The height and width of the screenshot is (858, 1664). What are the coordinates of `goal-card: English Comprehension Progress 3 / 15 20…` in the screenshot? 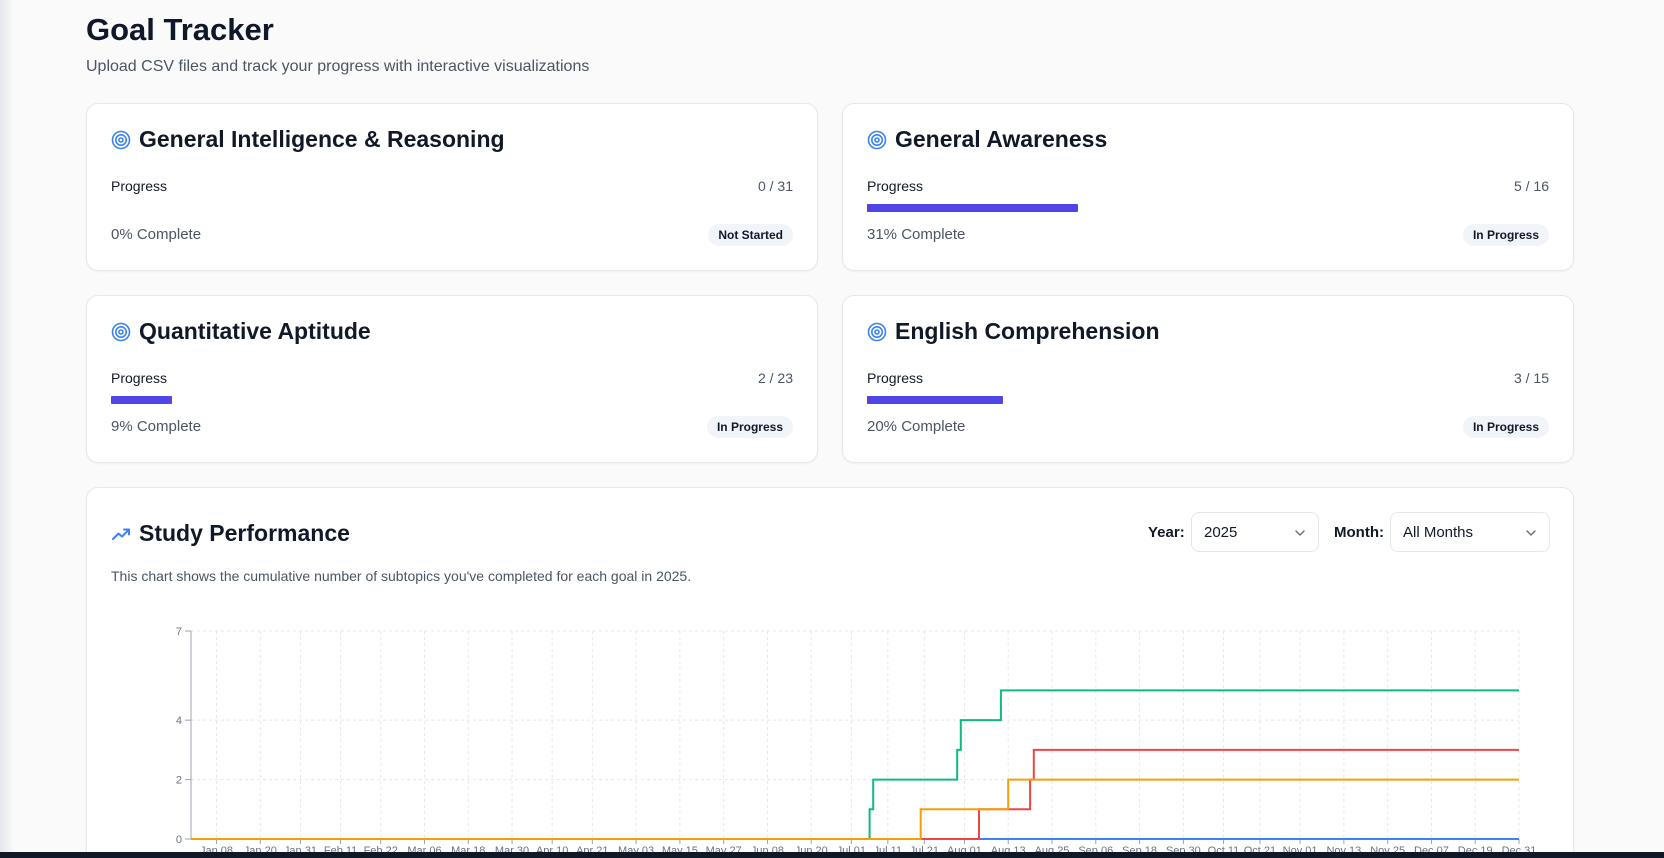 It's located at (1208, 379).